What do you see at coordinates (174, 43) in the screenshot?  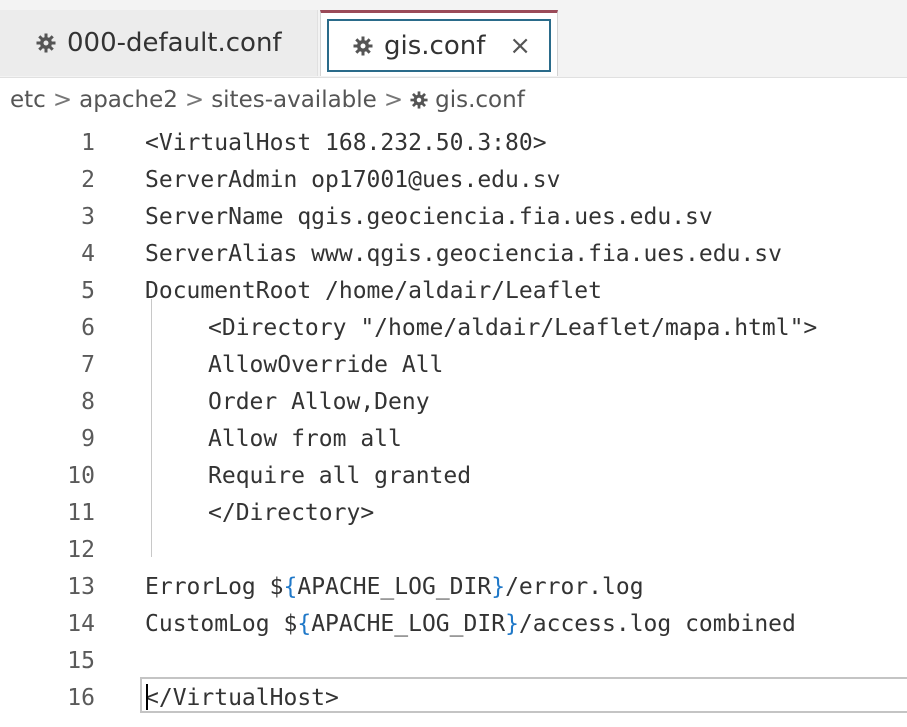 I see `tab-label: 000-default.conf` at bounding box center [174, 43].